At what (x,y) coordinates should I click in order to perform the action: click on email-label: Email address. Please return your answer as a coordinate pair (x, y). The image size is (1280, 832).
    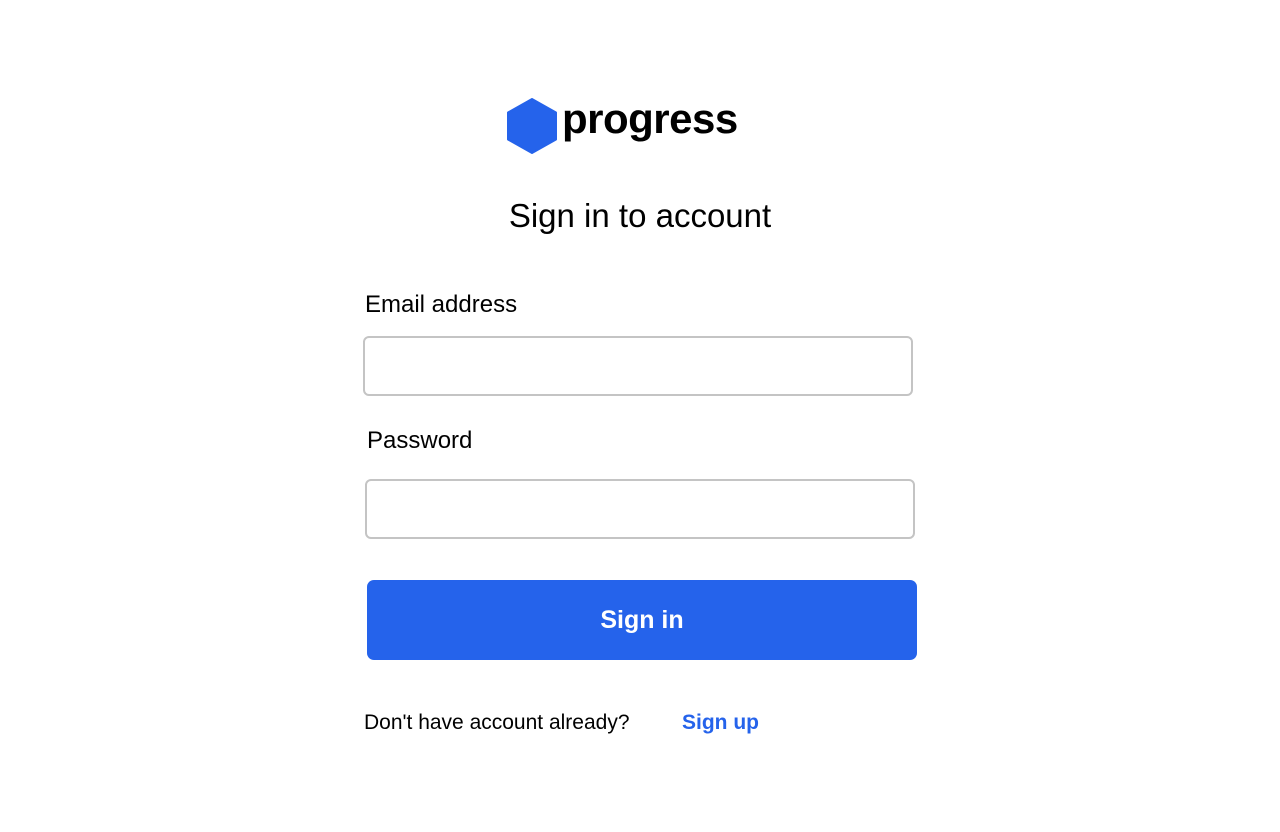
    Looking at the image, I should click on (441, 304).